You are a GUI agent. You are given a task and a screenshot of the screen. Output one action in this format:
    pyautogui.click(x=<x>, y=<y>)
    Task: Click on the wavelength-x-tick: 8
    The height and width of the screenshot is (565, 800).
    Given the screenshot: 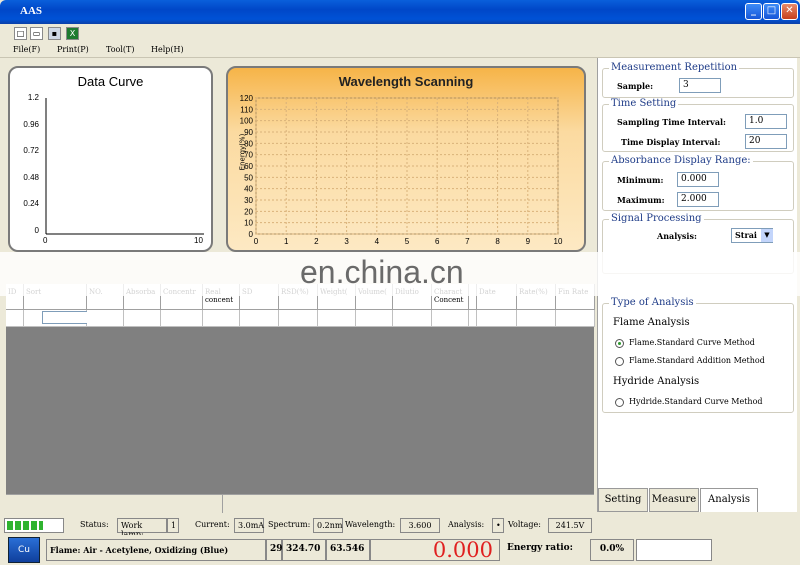 What is the action you would take?
    pyautogui.click(x=497, y=241)
    